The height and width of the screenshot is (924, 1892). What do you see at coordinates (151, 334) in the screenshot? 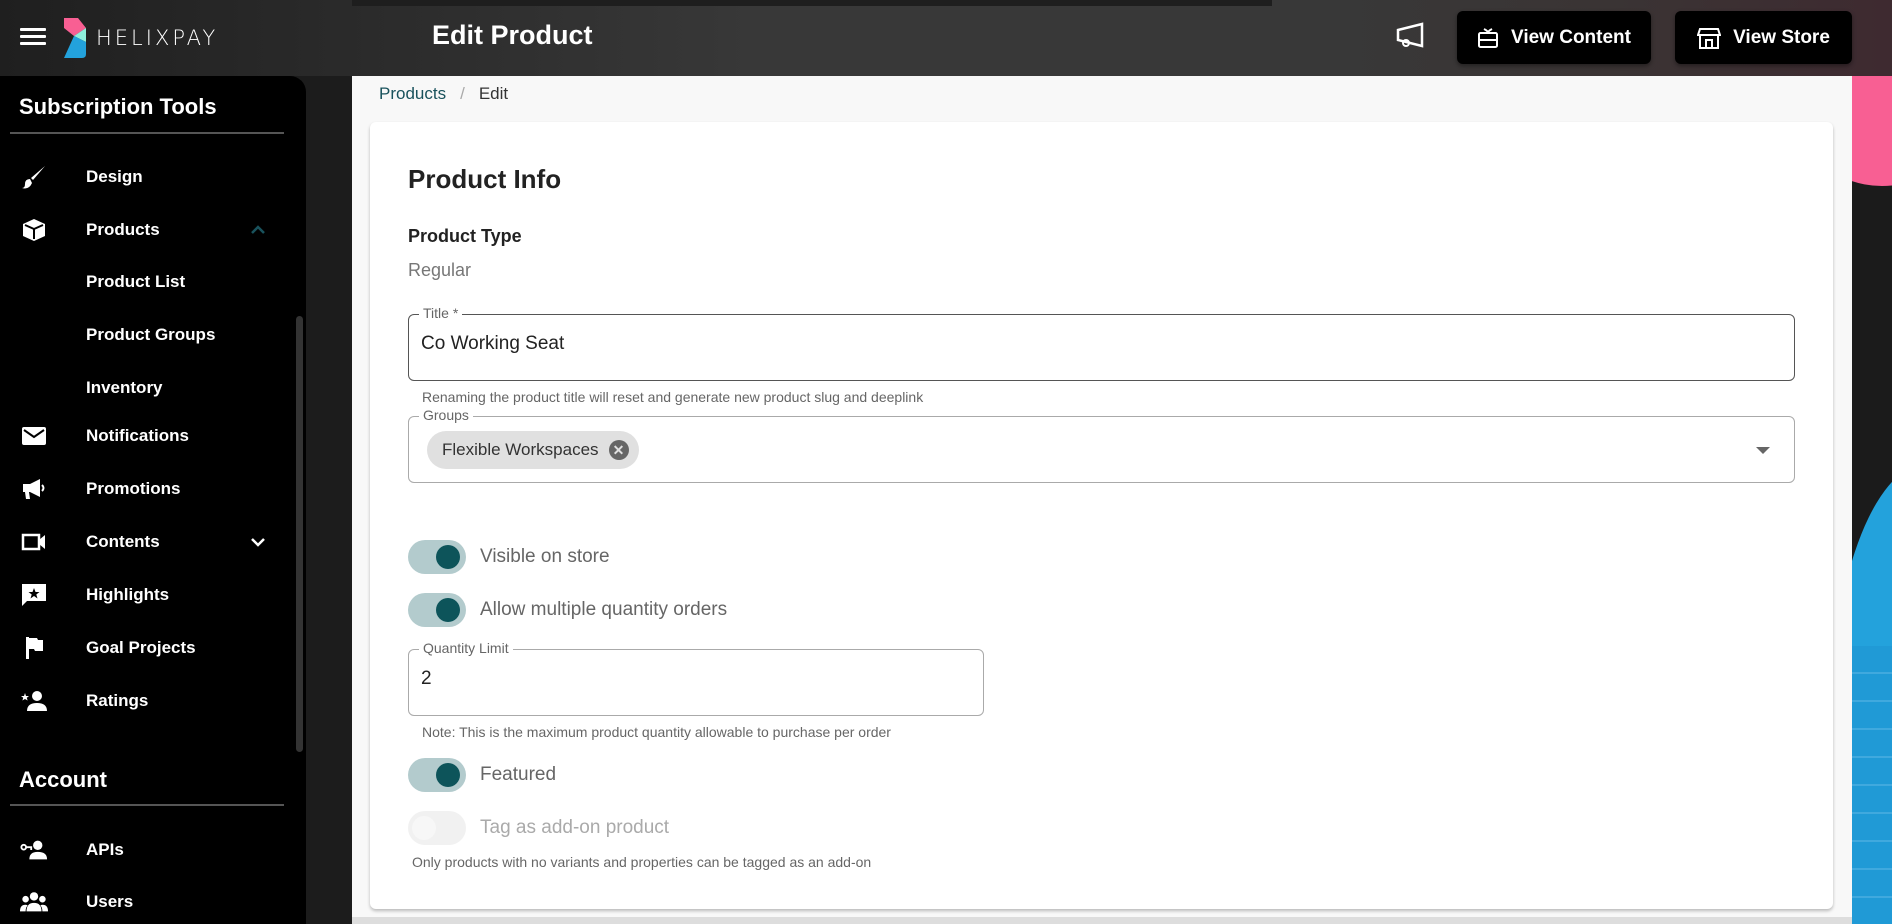
I see `sidebar-item-label: Product Groups` at bounding box center [151, 334].